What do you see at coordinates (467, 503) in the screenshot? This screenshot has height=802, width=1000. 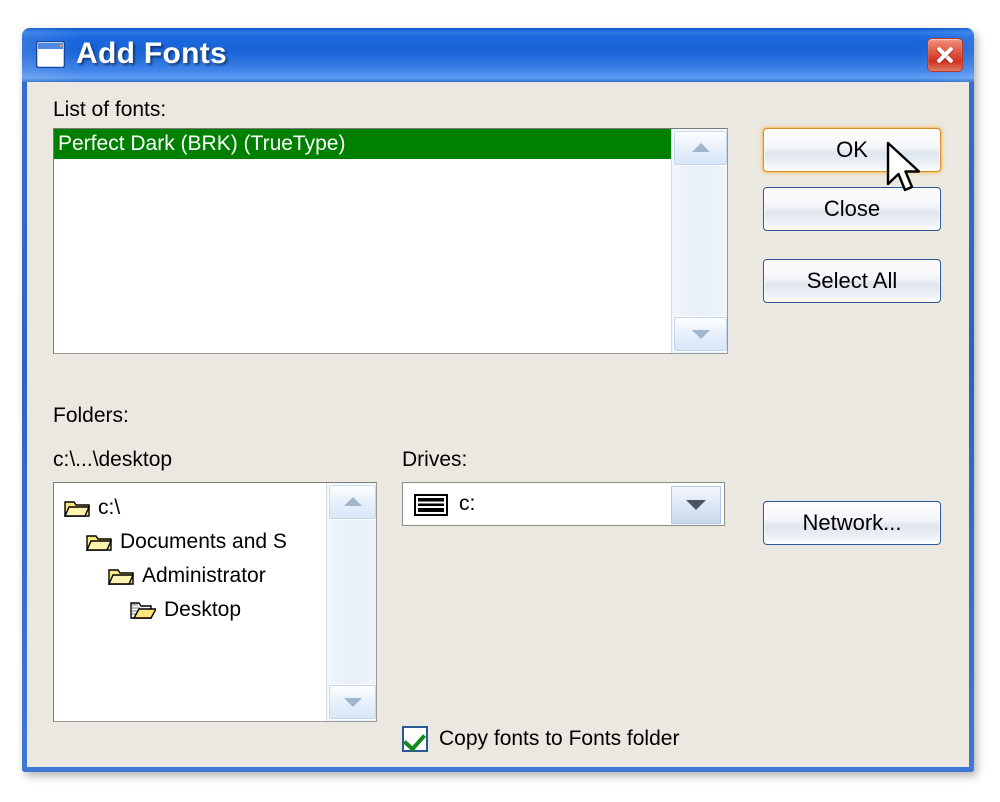 I see `selected-drive: c:` at bounding box center [467, 503].